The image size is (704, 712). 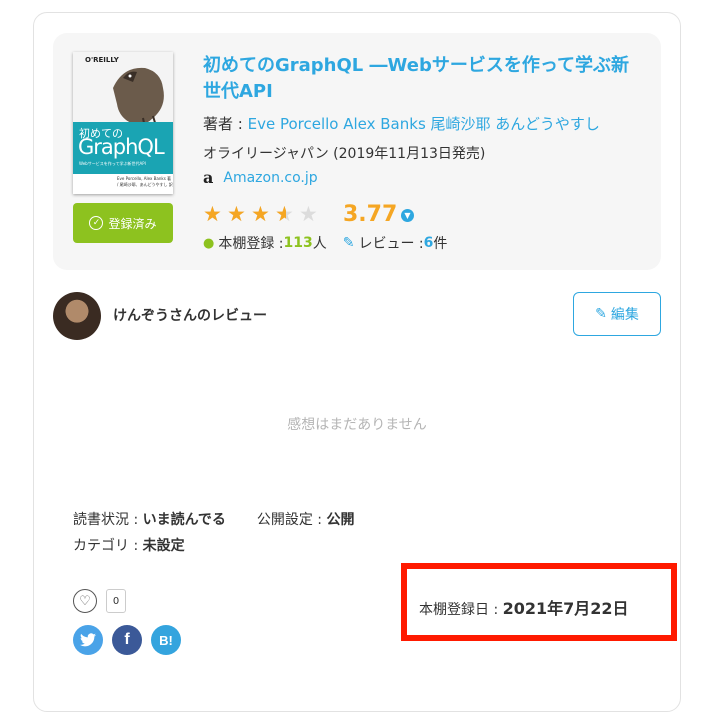 What do you see at coordinates (184, 520) in the screenshot?
I see `reading-status-value: いま読んでる` at bounding box center [184, 520].